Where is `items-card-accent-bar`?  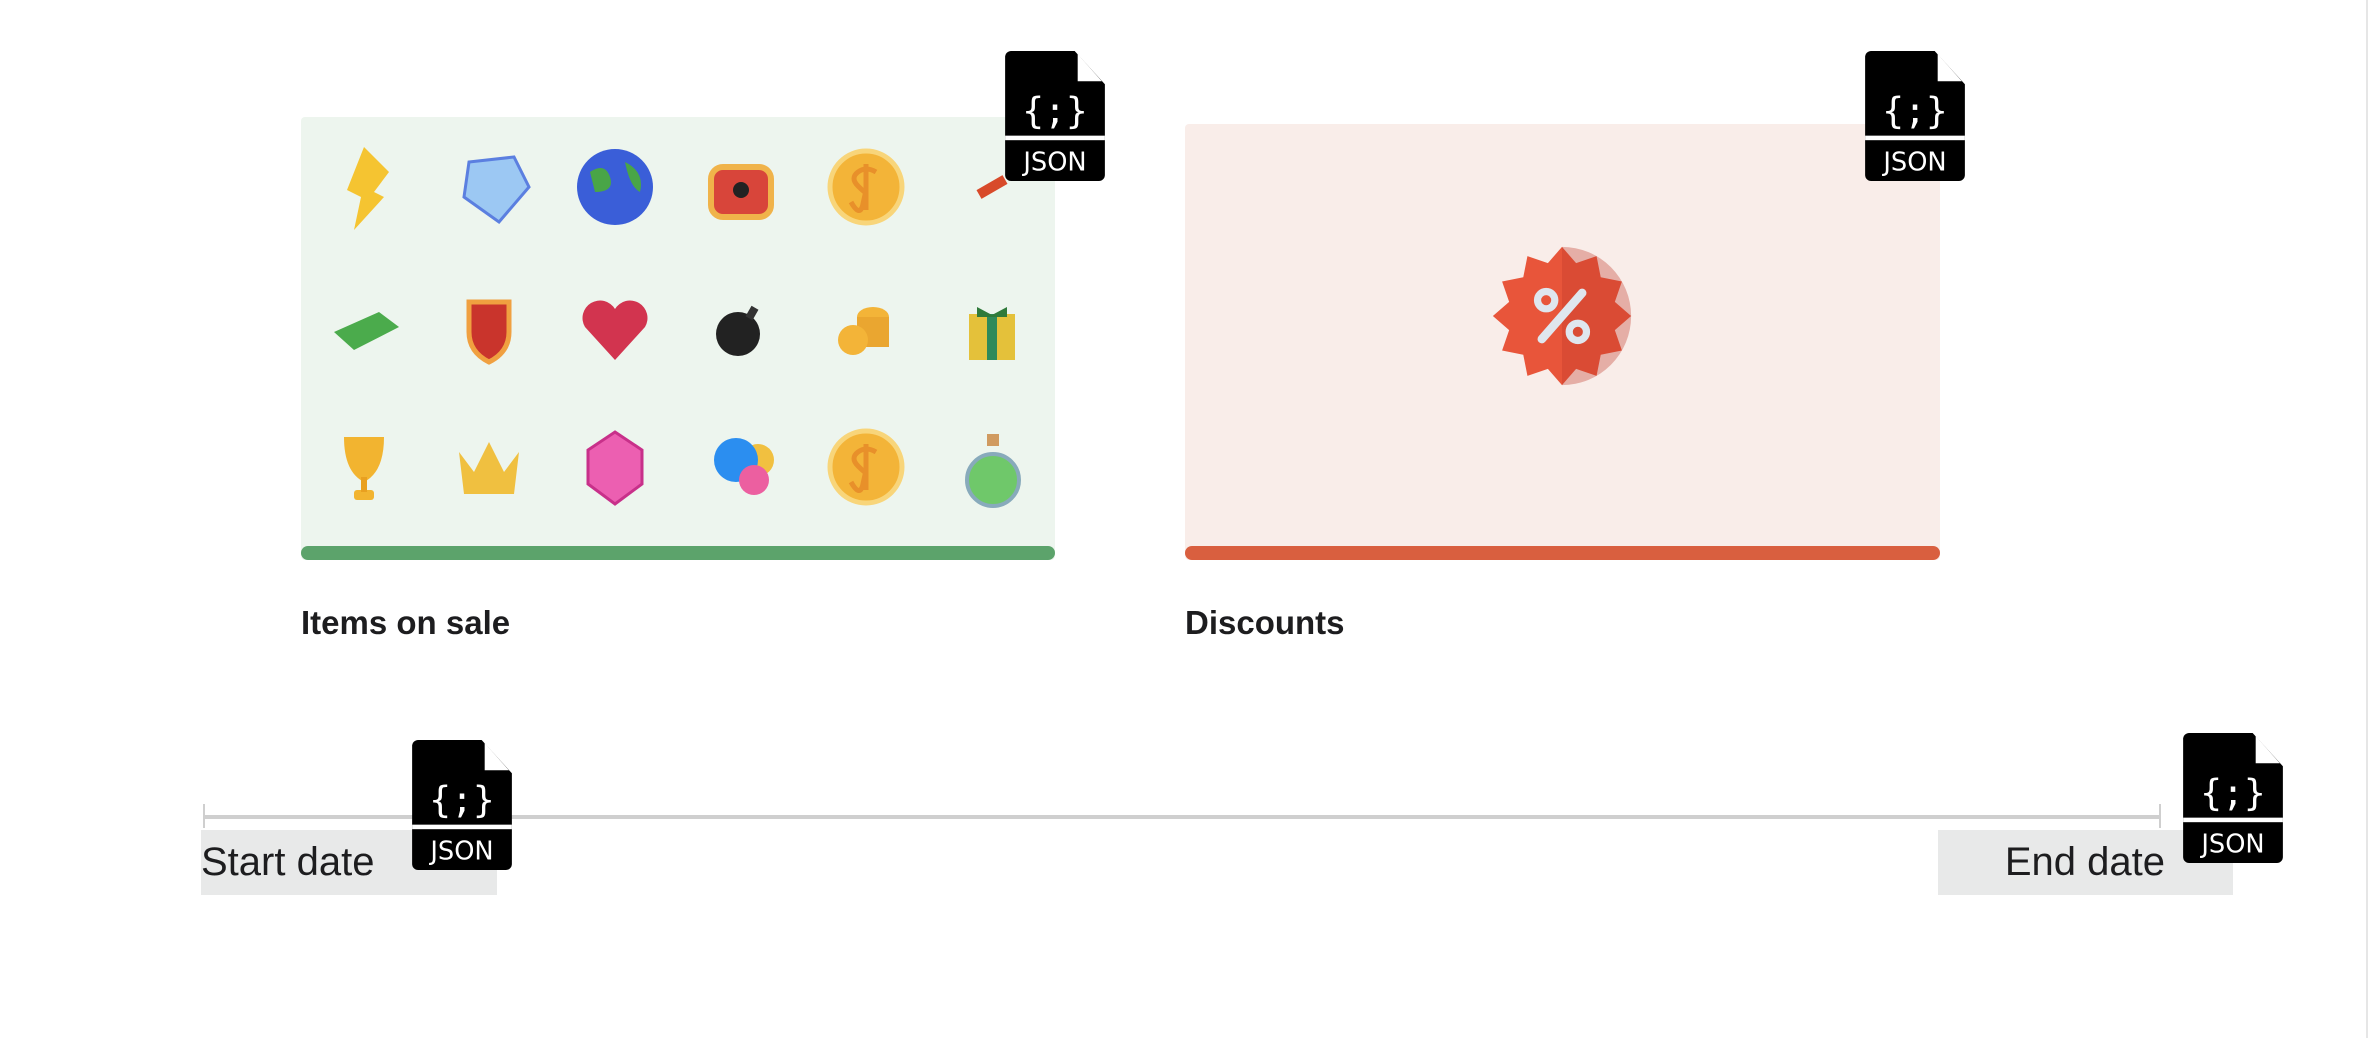 items-card-accent-bar is located at coordinates (678, 553).